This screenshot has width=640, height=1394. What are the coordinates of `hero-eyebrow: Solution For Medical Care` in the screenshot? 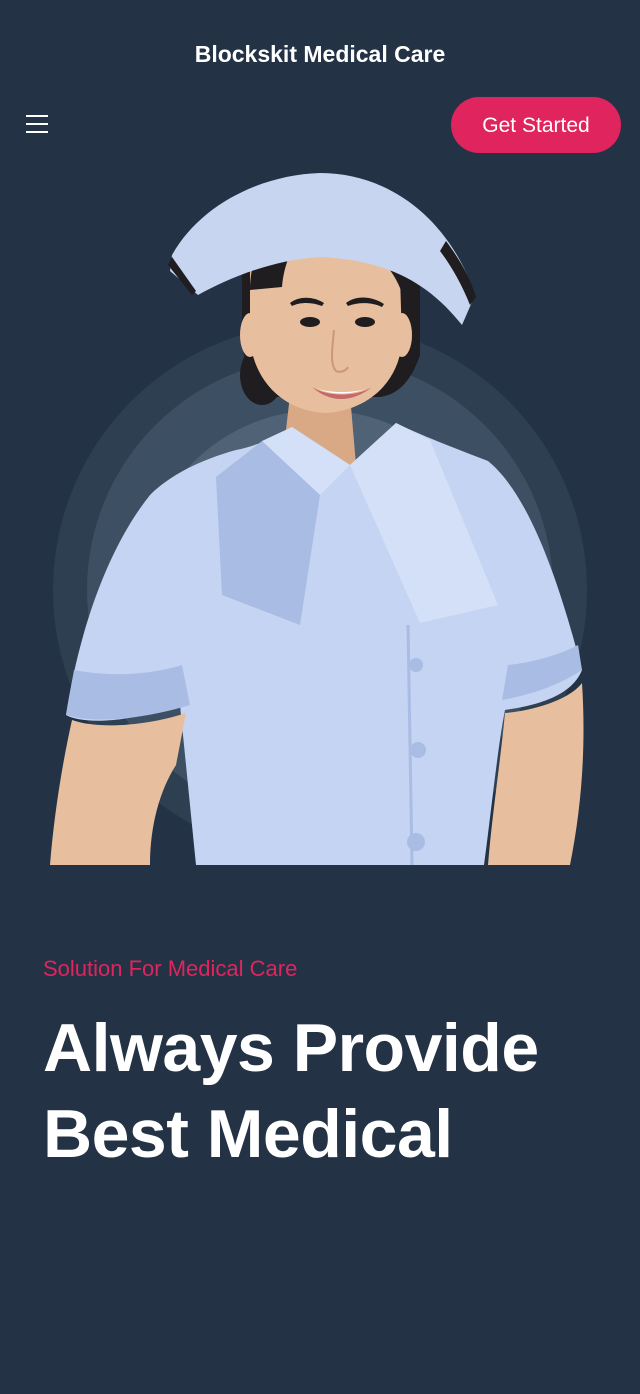 It's located at (170, 968).